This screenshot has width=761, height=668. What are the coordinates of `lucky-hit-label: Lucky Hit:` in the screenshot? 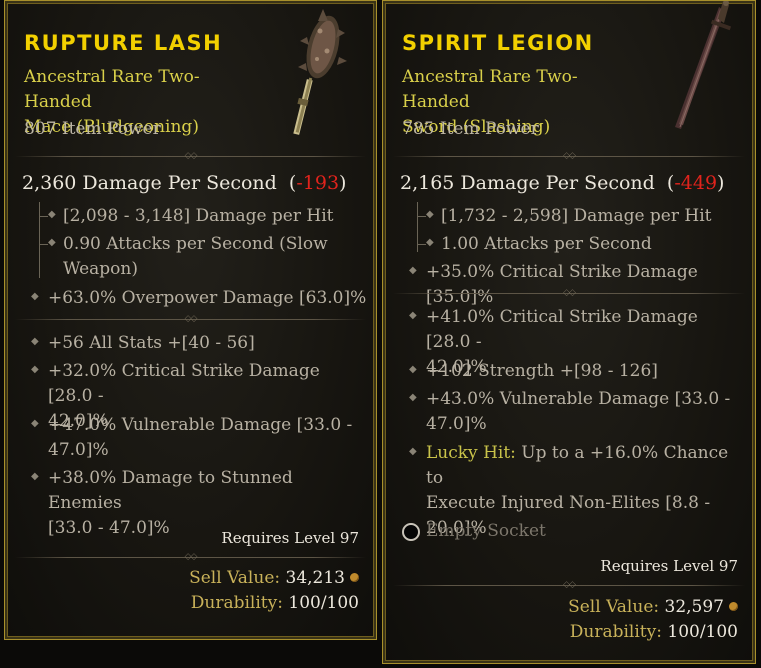 It's located at (471, 453).